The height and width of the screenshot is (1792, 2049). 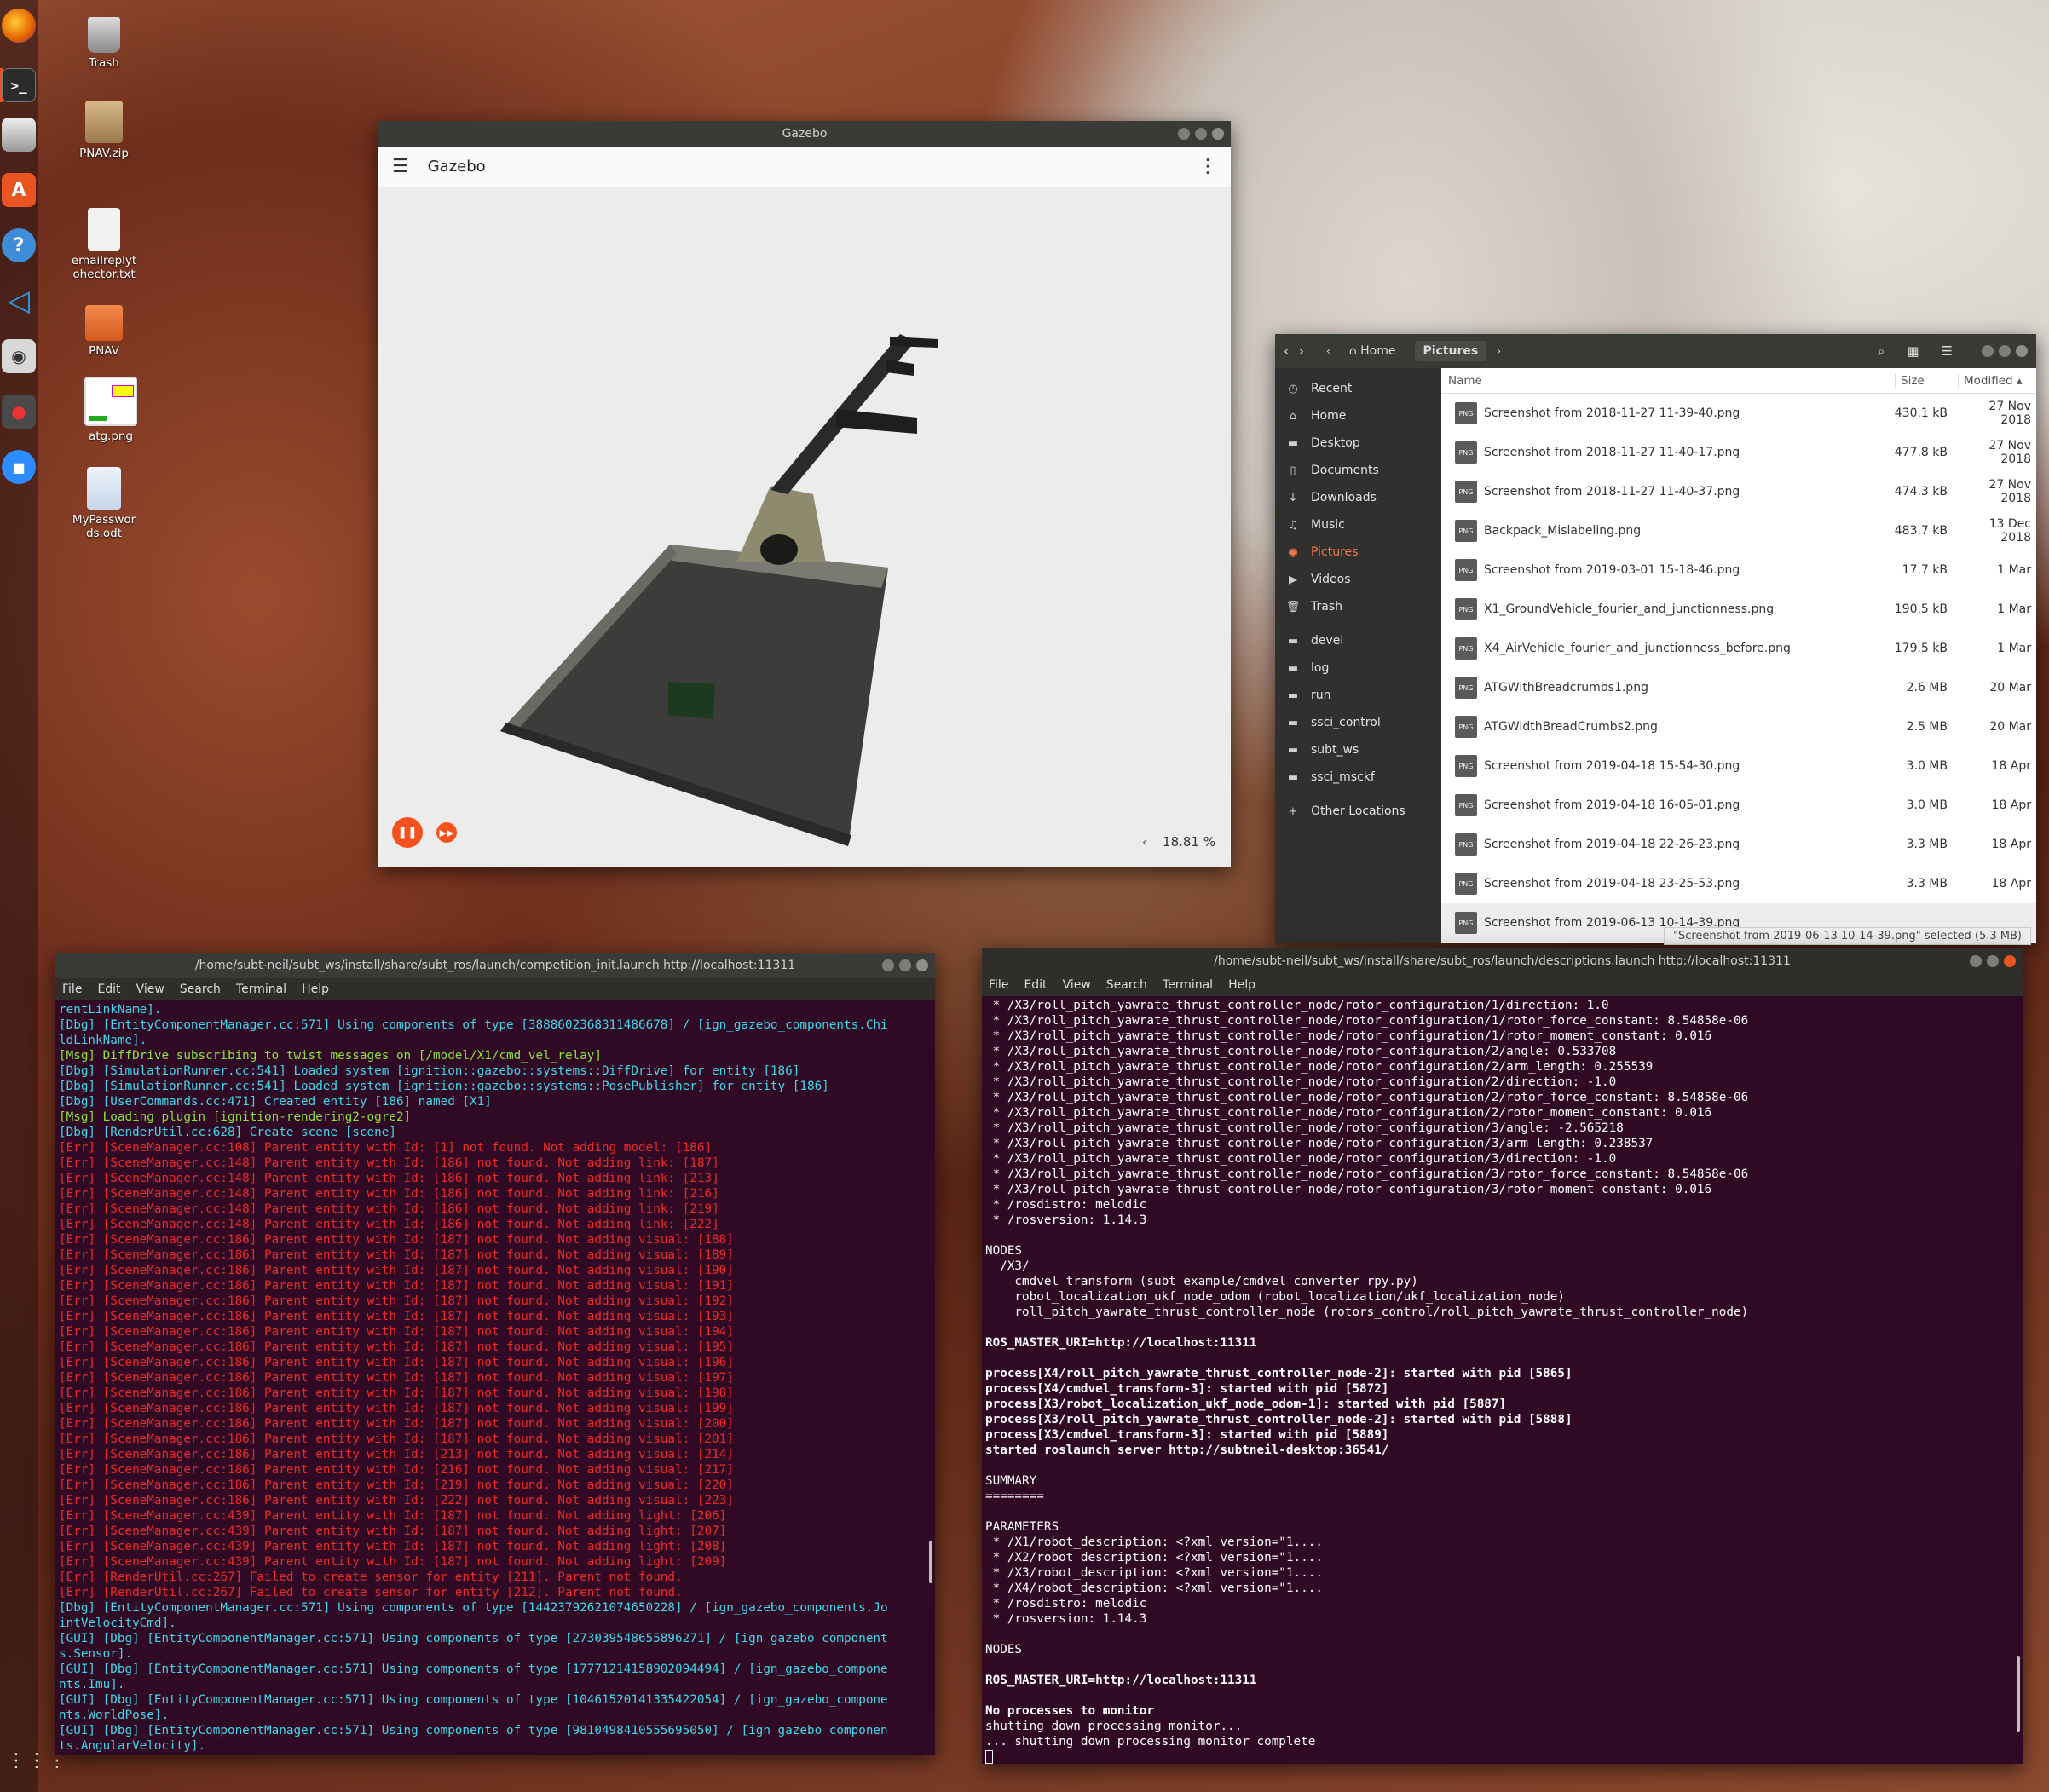 I want to click on sidebar-item-documents: ▯ Documents, so click(x=1358, y=471).